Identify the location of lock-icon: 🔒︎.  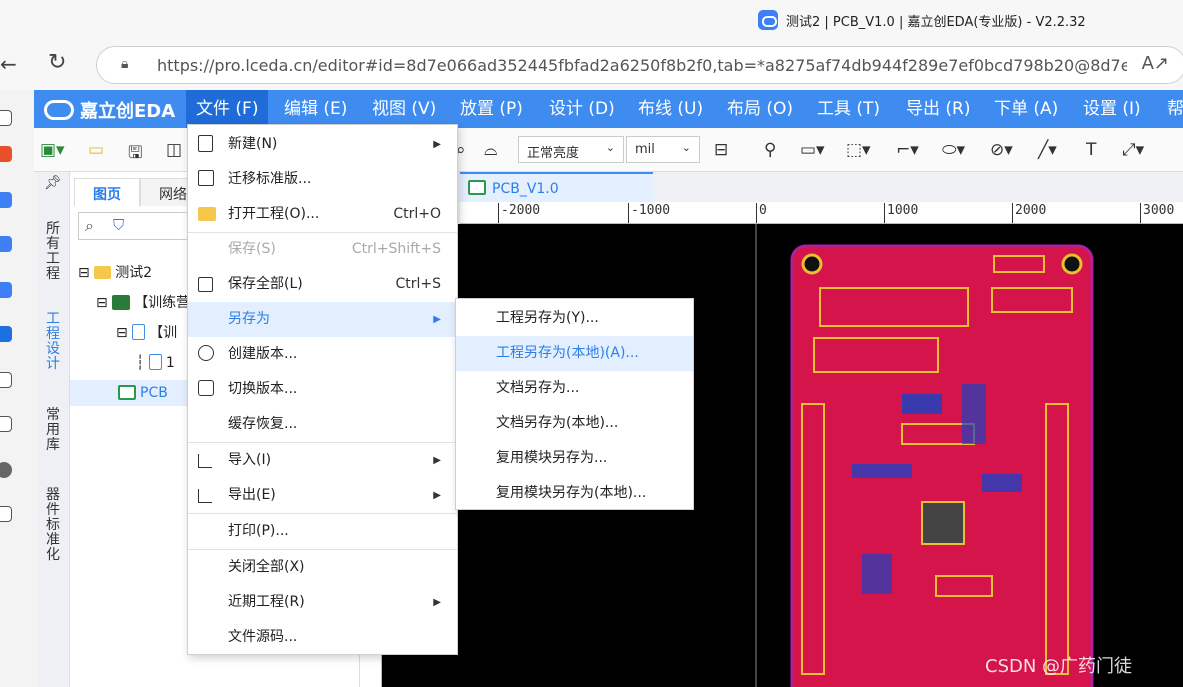
(125, 64).